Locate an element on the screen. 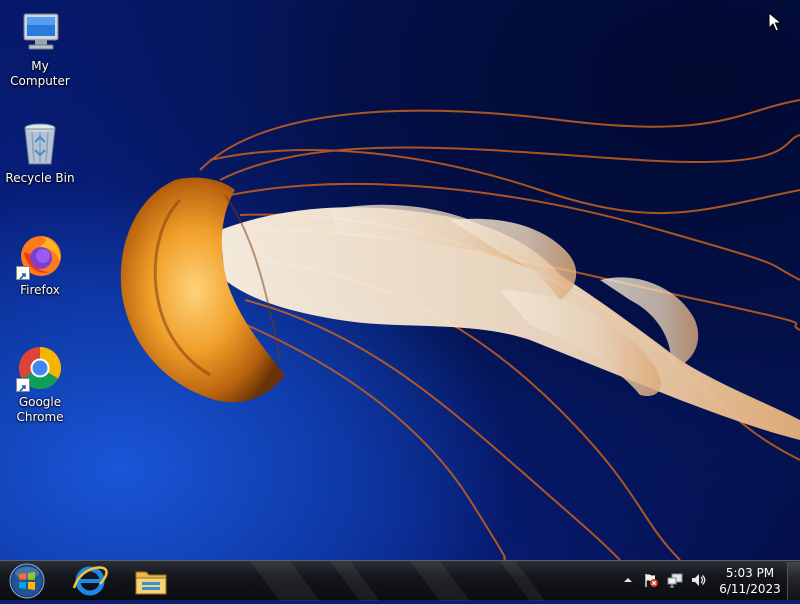  file-explorer-icon is located at coordinates (151, 583).